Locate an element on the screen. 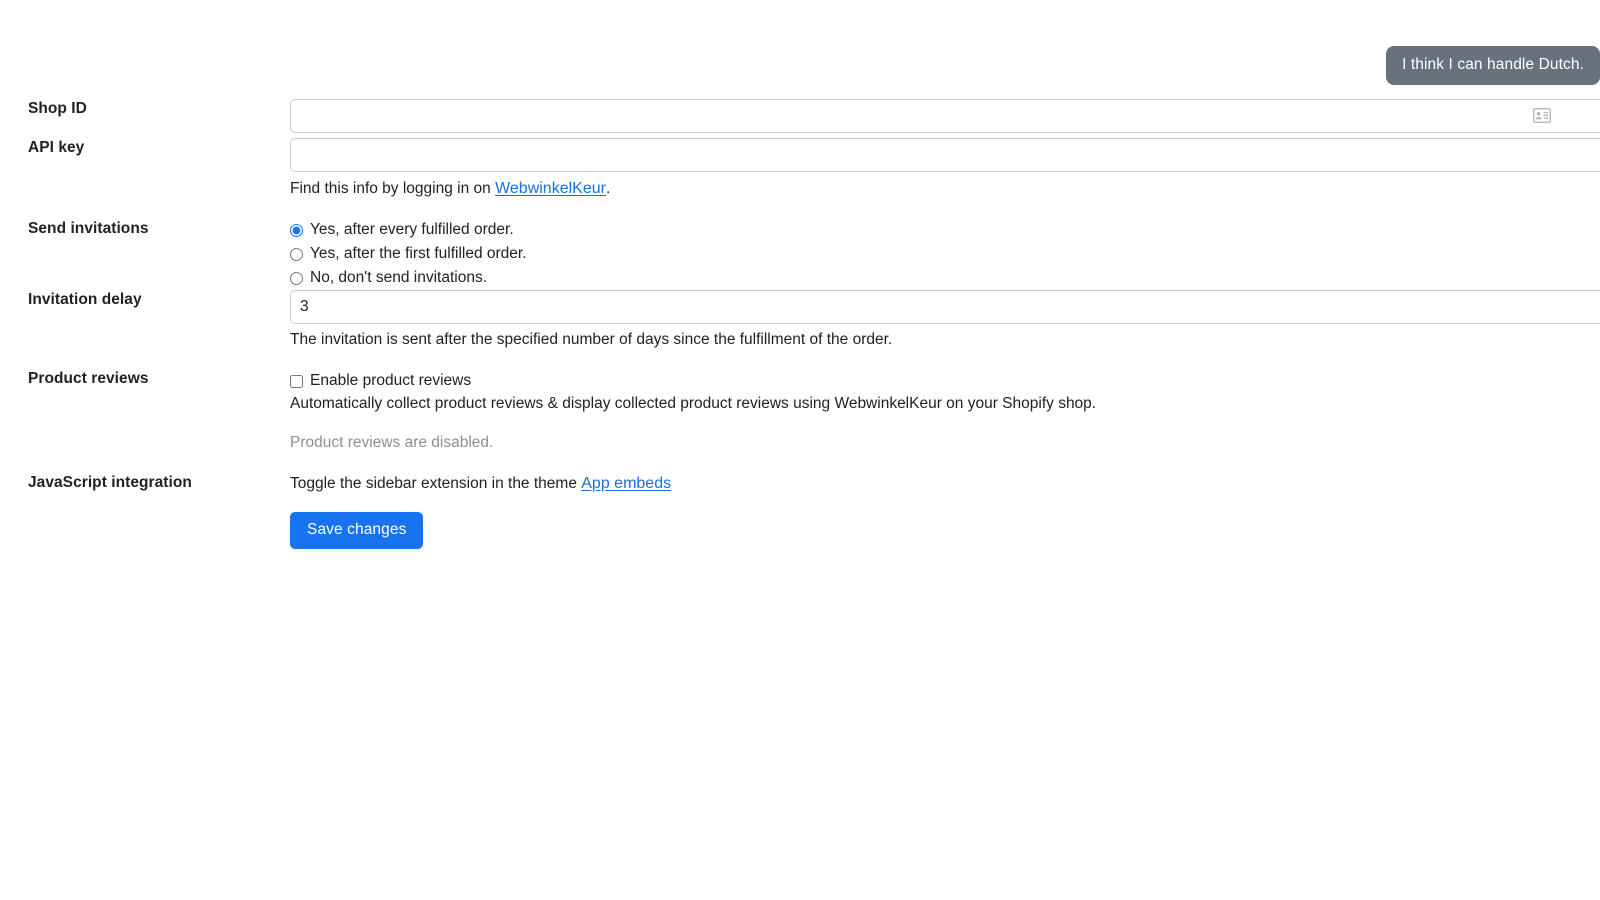 The width and height of the screenshot is (1600, 900). product-reviews-controls: Enable product reviews is located at coordinates (380, 381).